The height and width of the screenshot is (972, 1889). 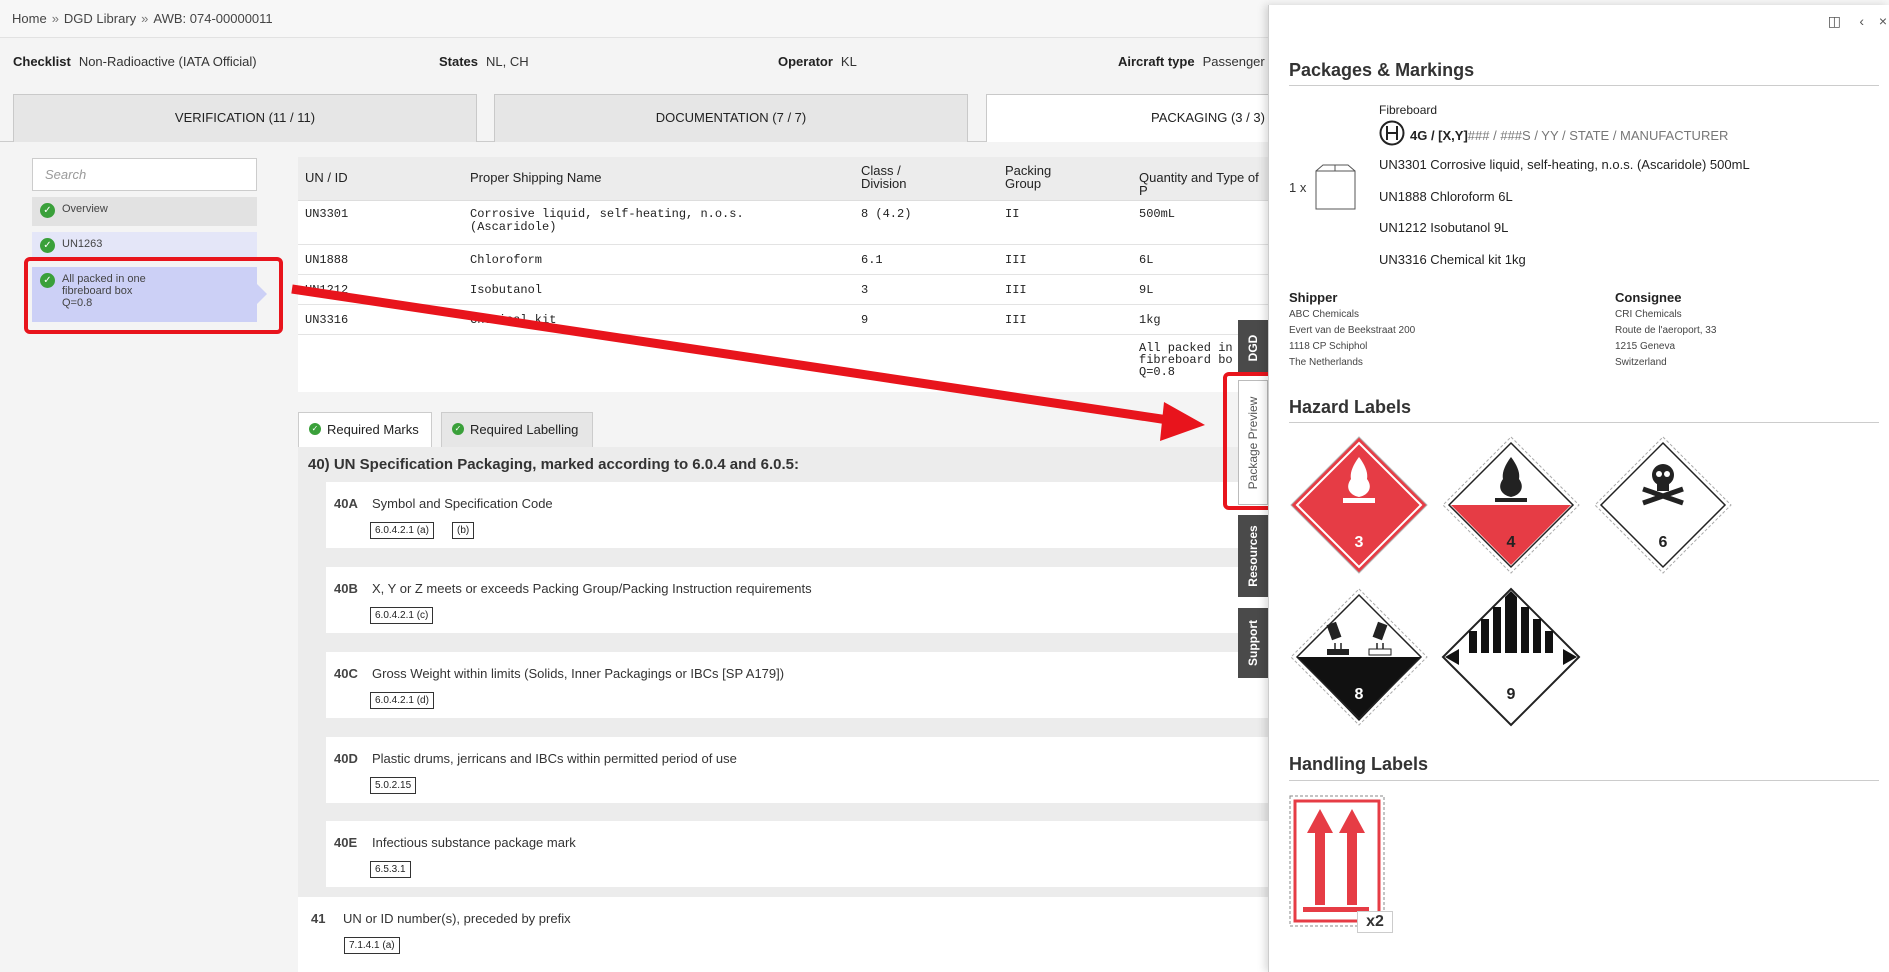 I want to click on shipper-title: Shipper, so click(x=1313, y=297).